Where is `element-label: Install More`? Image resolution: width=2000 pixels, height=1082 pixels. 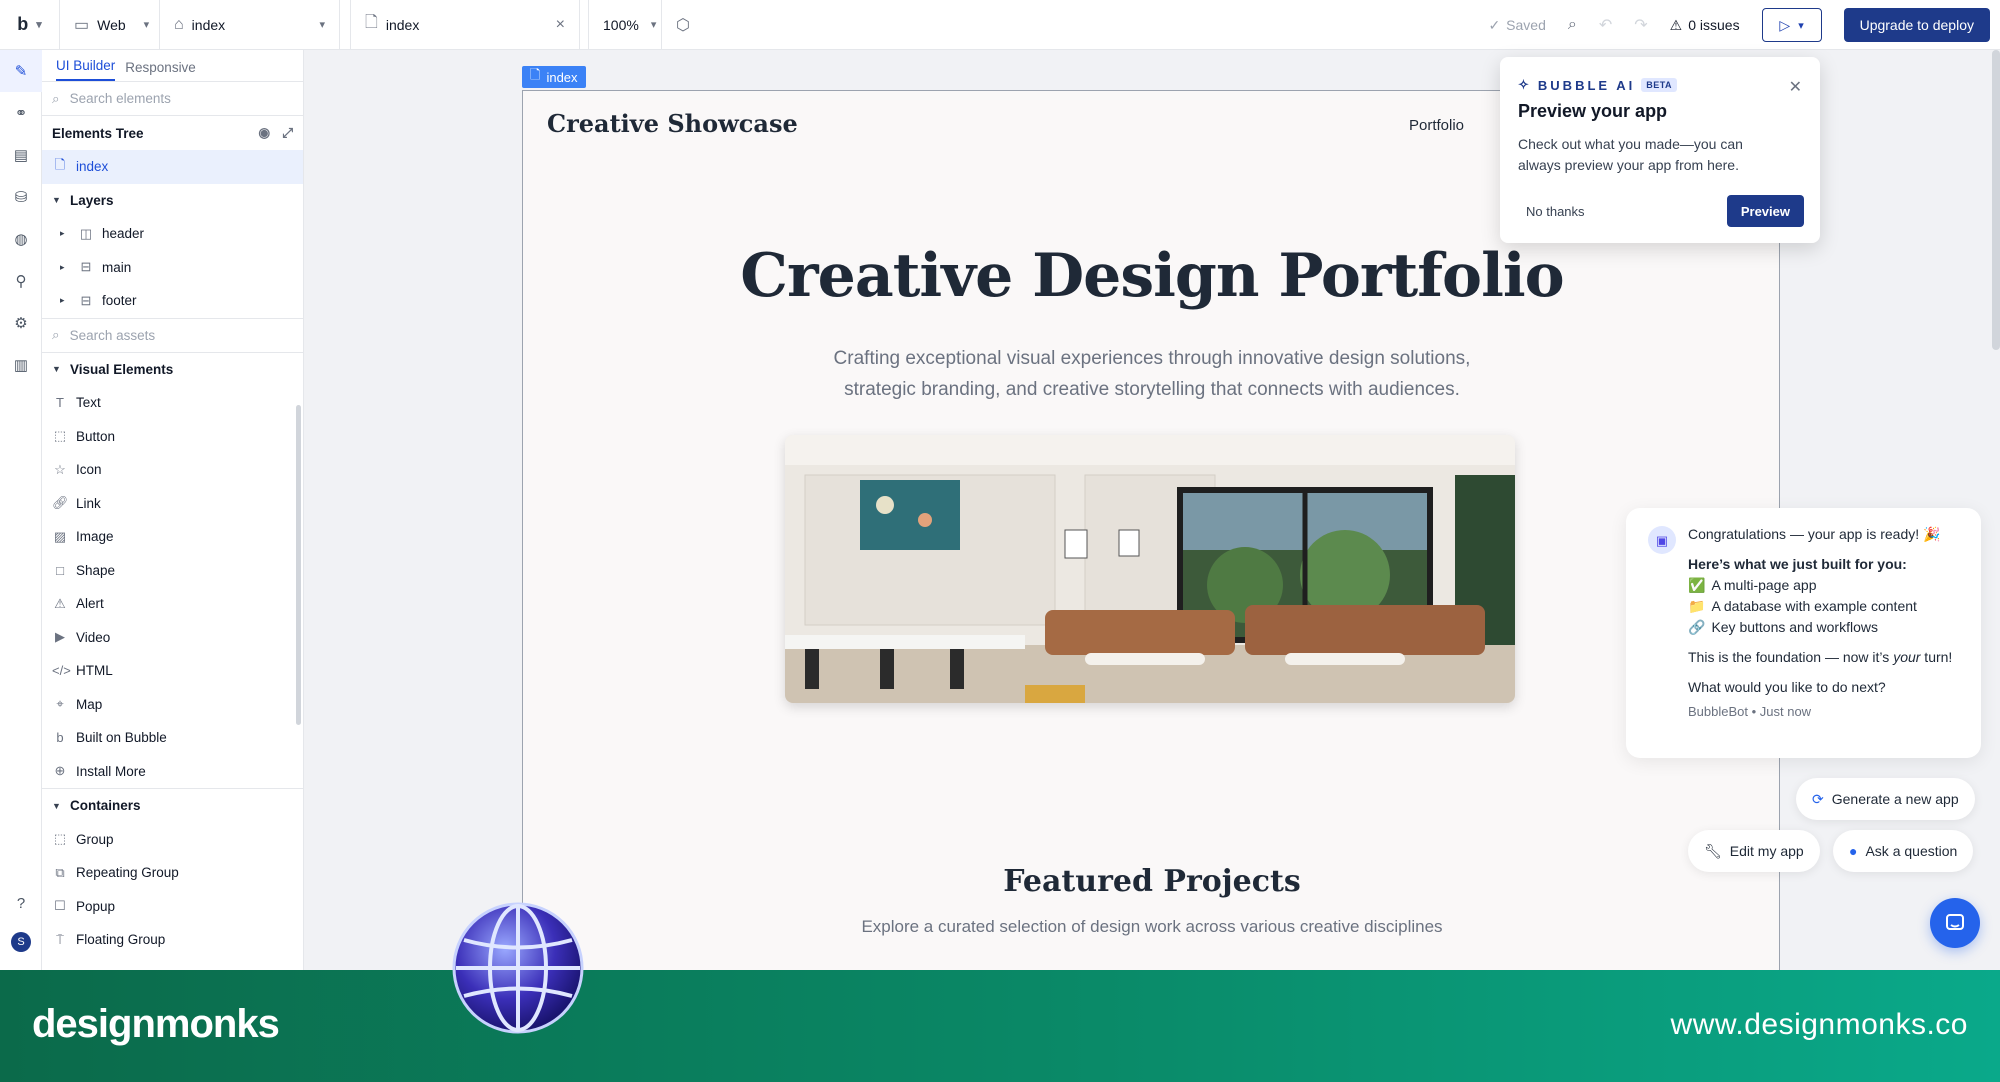
element-label: Install More is located at coordinates (111, 771).